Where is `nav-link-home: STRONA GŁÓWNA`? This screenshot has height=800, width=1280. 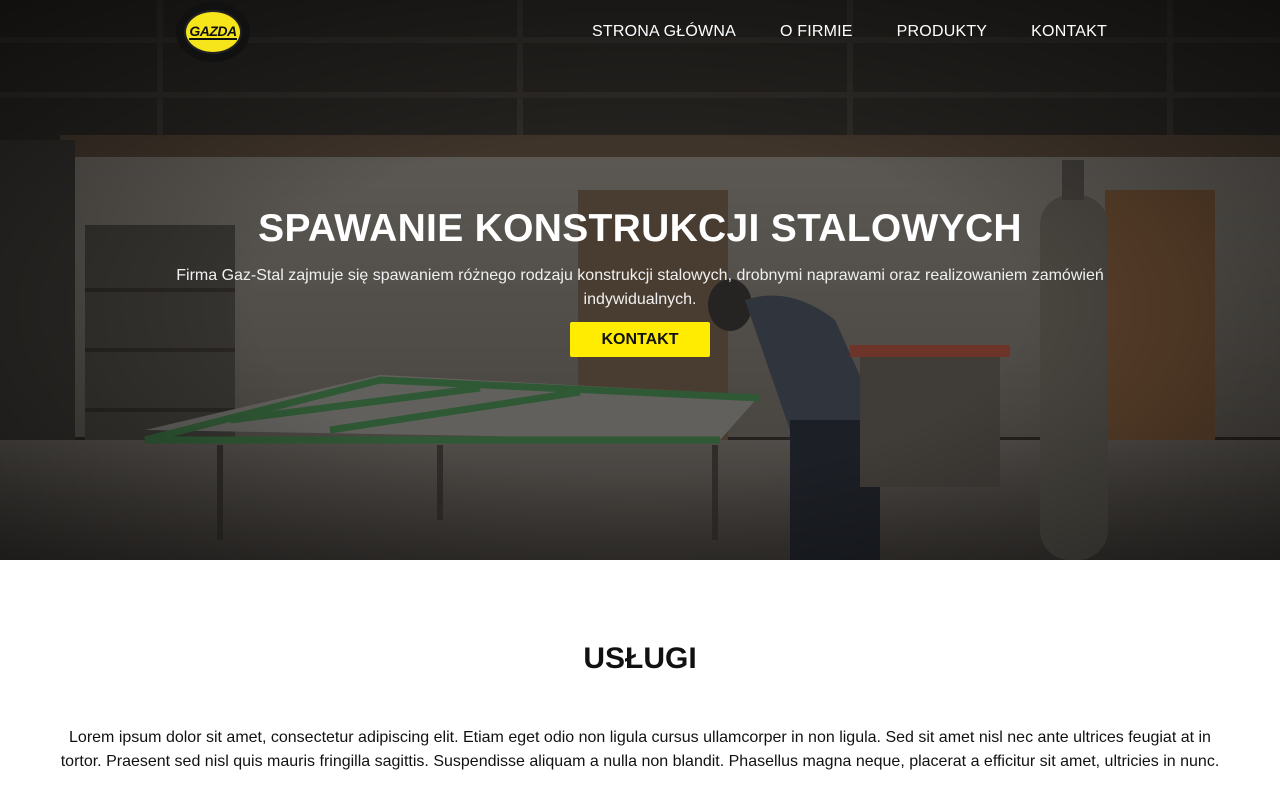
nav-link-home: STRONA GŁÓWNA is located at coordinates (664, 32).